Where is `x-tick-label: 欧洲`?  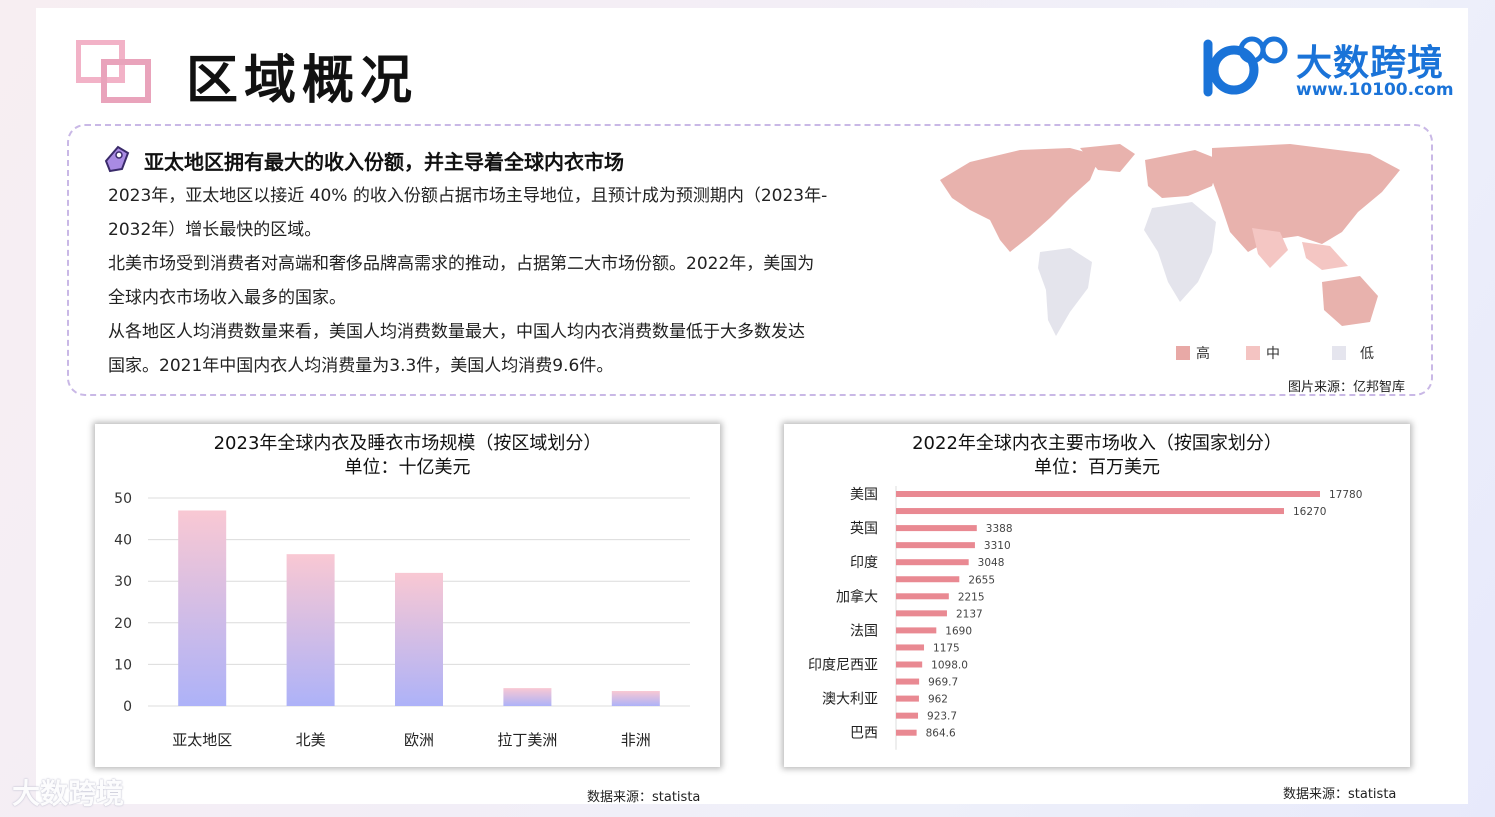 x-tick-label: 欧洲 is located at coordinates (419, 740).